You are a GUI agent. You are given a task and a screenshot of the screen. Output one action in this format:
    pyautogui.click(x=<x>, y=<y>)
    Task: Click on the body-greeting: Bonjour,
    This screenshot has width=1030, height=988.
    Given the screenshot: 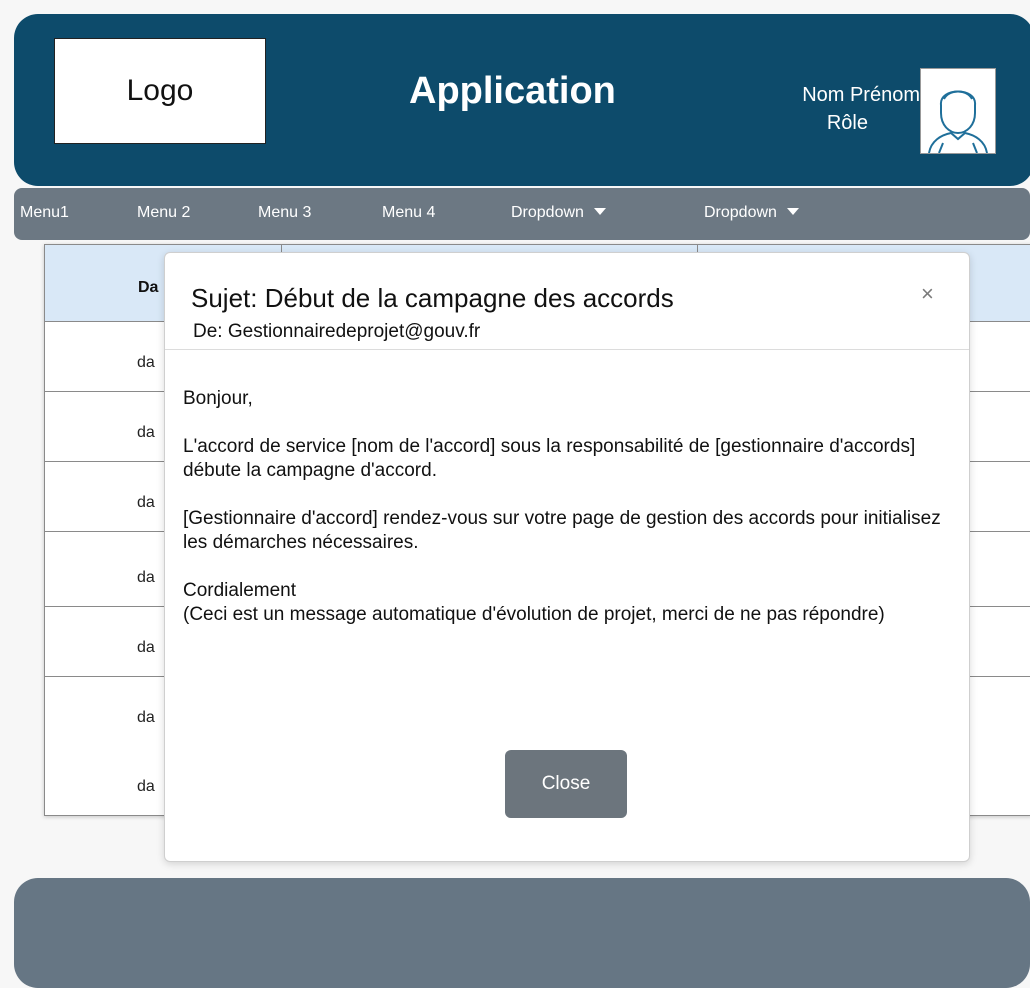 What is the action you would take?
    pyautogui.click(x=218, y=398)
    